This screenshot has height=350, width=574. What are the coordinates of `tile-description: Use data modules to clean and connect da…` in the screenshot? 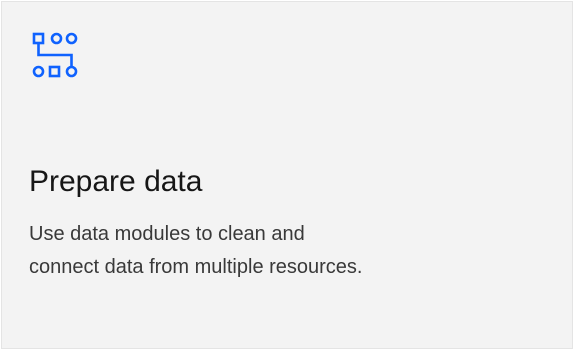 It's located at (196, 250).